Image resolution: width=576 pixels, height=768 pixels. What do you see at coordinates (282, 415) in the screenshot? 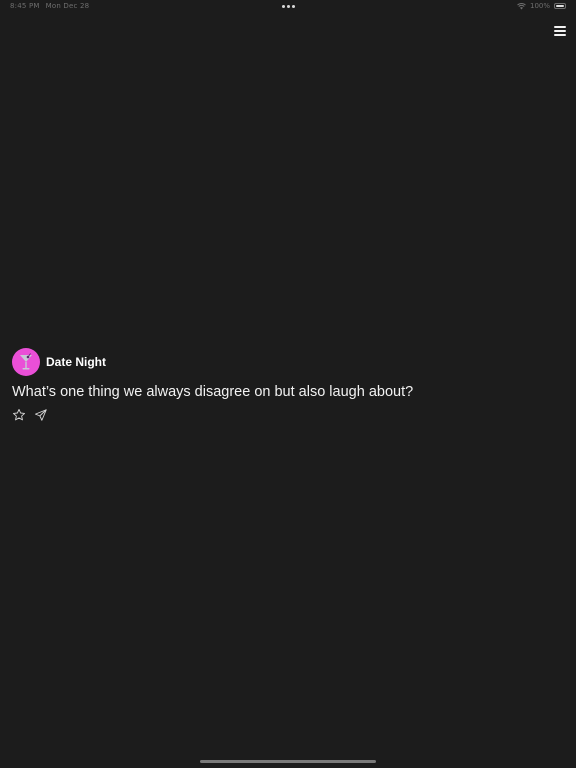
I see `card-actions` at bounding box center [282, 415].